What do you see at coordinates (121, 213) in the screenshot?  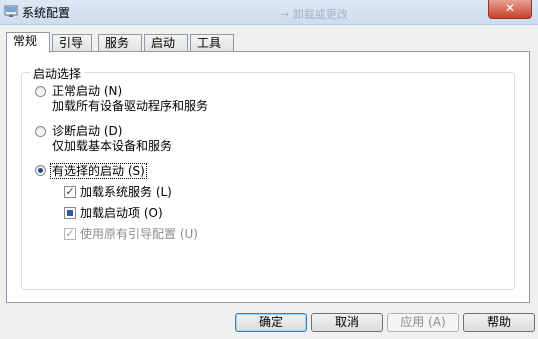 I see `load-startup-items-label: 加载启动项 (O)` at bounding box center [121, 213].